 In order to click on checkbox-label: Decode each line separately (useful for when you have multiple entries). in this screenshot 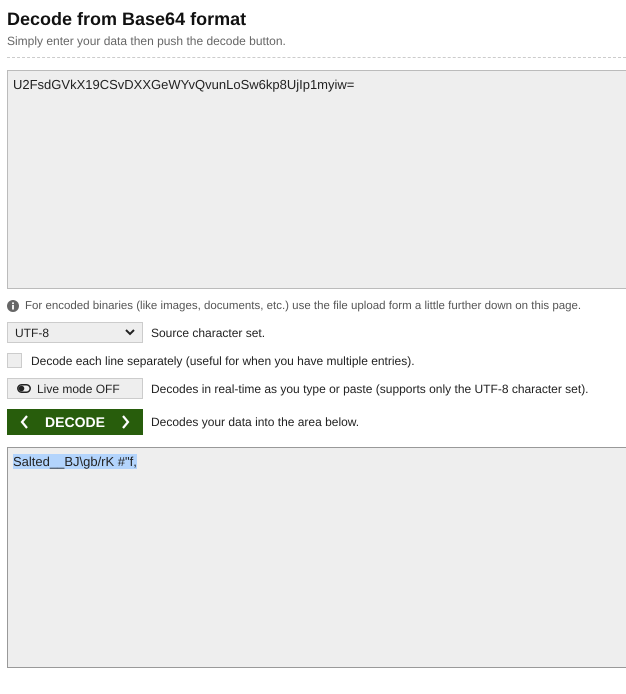, I will do `click(223, 361)`.